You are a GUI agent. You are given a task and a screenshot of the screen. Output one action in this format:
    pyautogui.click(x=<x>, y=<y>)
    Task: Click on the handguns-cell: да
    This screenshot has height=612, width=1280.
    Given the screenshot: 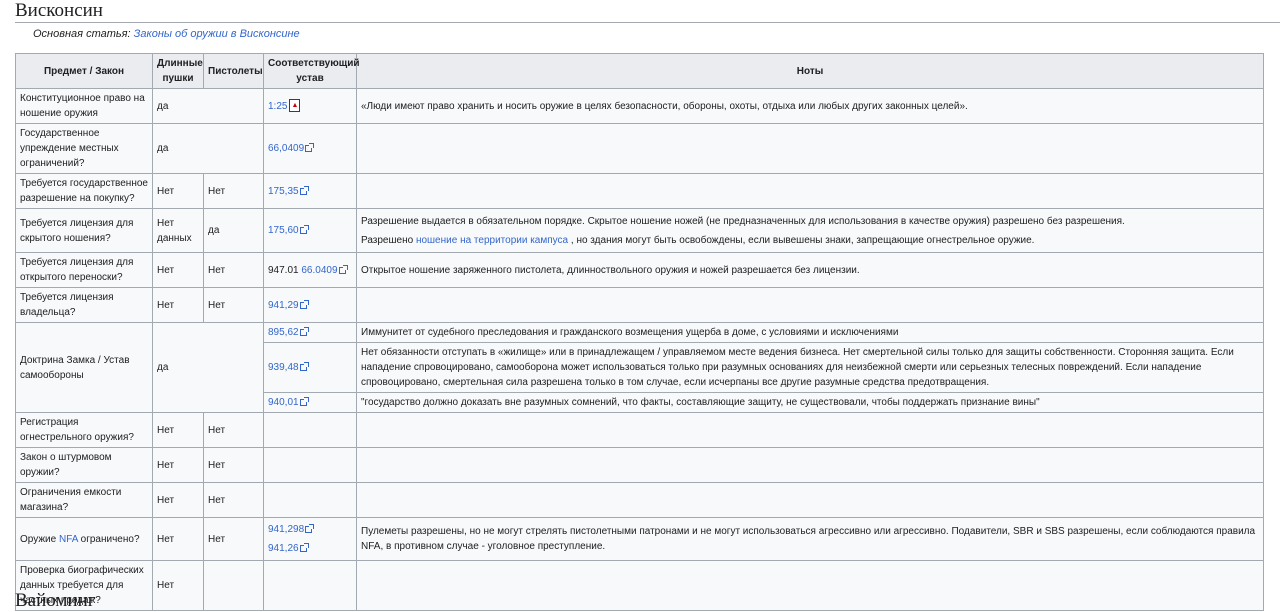 What is the action you would take?
    pyautogui.click(x=233, y=230)
    